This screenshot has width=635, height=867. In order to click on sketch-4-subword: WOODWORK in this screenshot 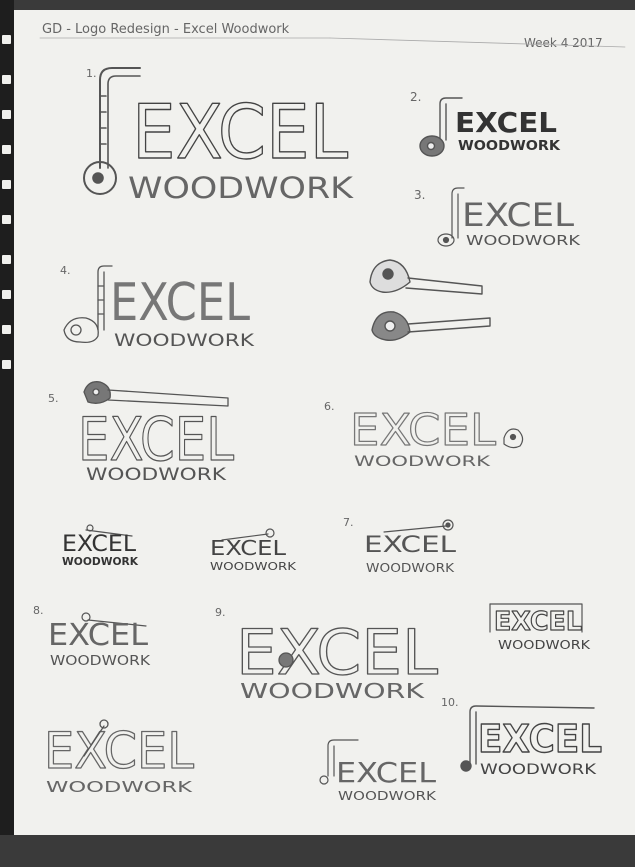, I will do `click(184, 341)`.